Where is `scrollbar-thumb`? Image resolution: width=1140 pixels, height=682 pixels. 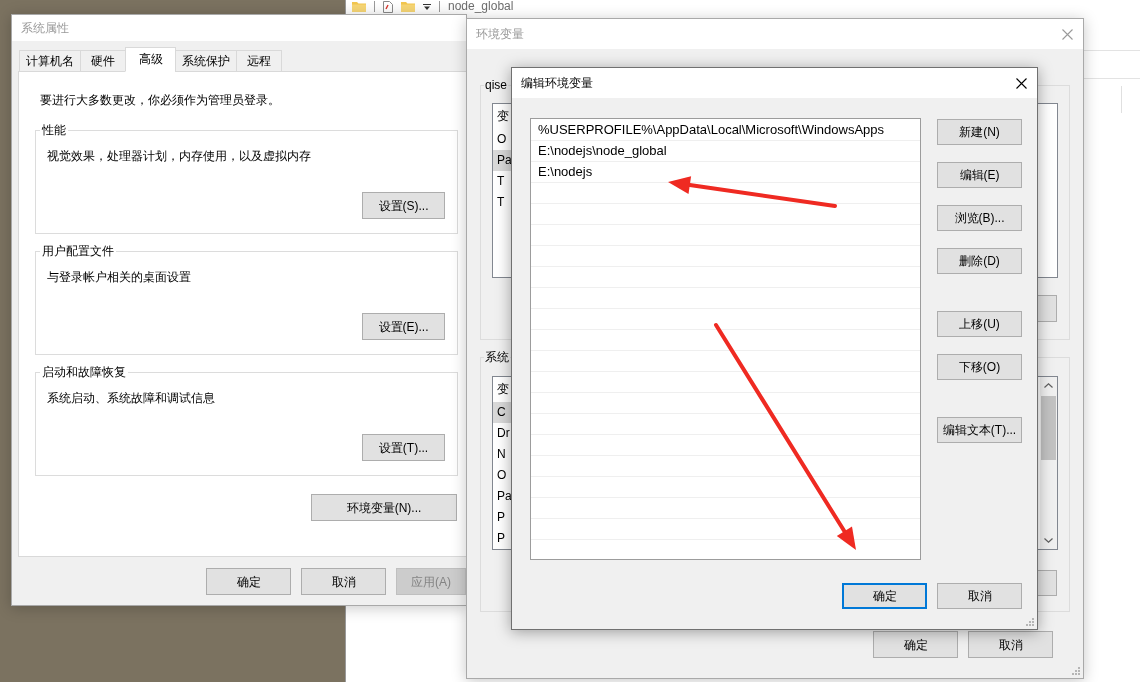
scrollbar-thumb is located at coordinates (1048, 428).